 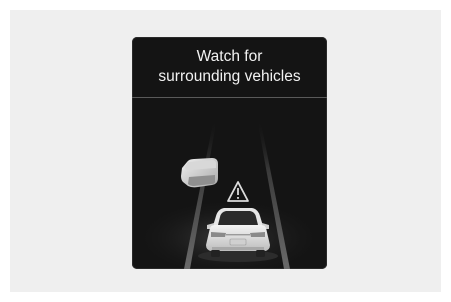 What do you see at coordinates (229, 67) in the screenshot?
I see `warning-message: Watch for surrounding vehicles` at bounding box center [229, 67].